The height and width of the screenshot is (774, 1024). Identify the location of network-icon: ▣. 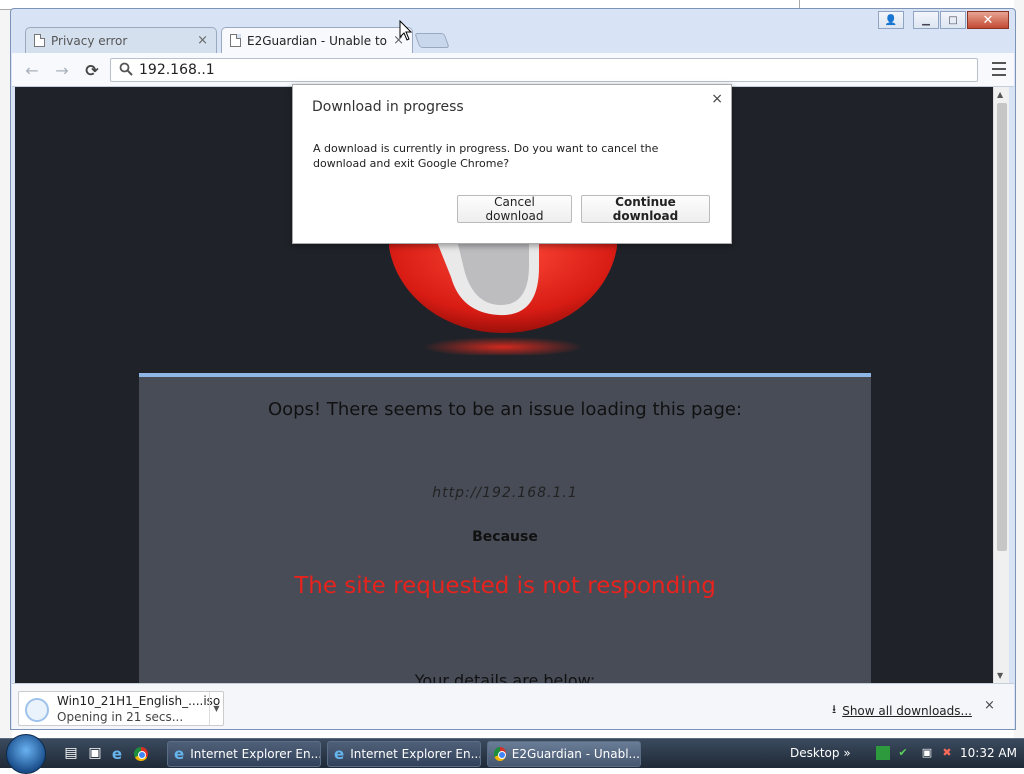
(927, 753).